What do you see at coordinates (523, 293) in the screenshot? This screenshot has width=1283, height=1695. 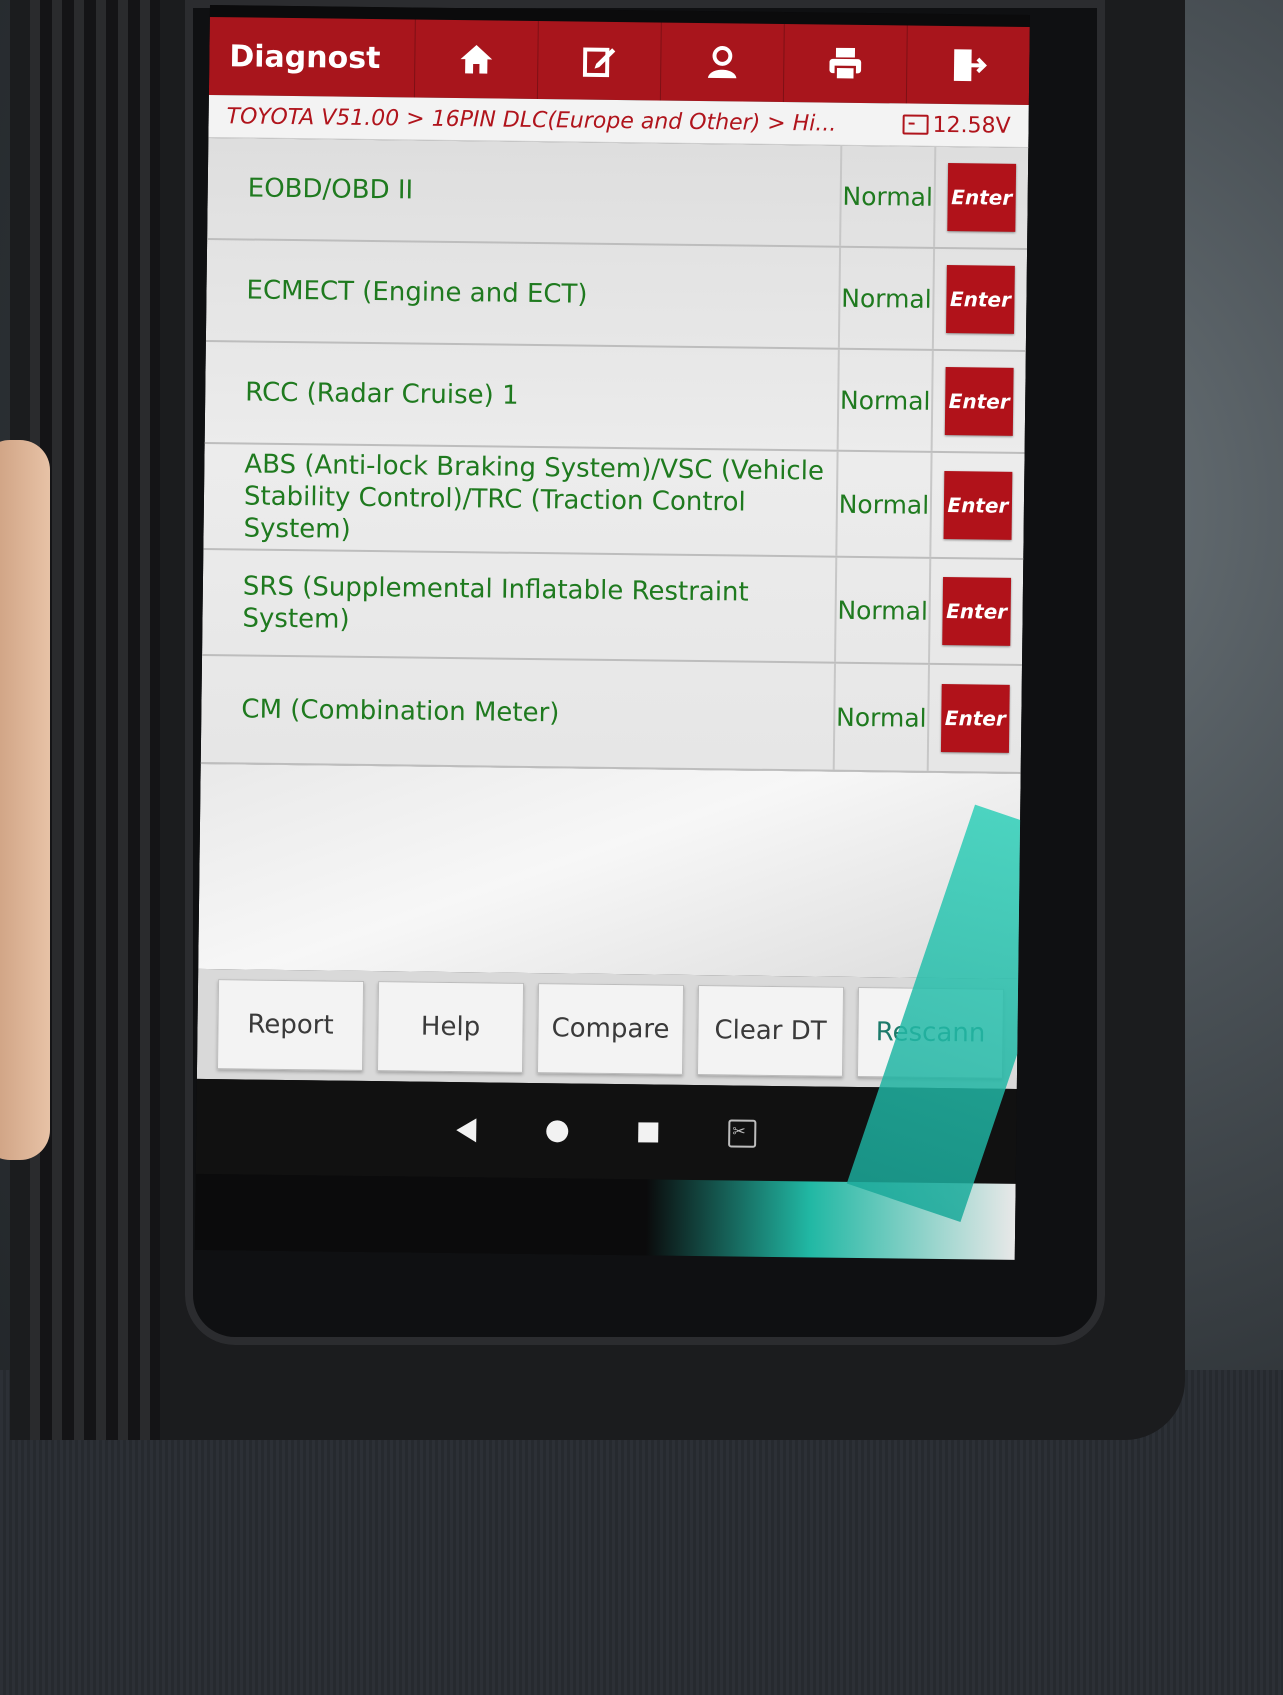 I see `system-name: ECMECT (Engine and ECT)` at bounding box center [523, 293].